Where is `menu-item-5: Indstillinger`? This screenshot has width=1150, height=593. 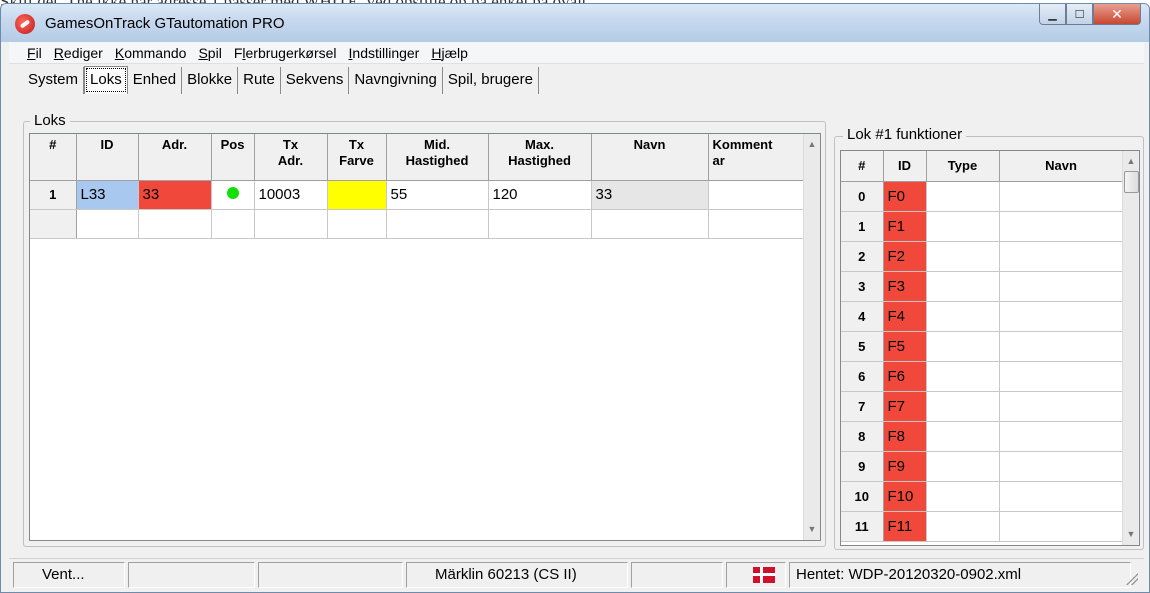 menu-item-5: Indstillinger is located at coordinates (384, 53).